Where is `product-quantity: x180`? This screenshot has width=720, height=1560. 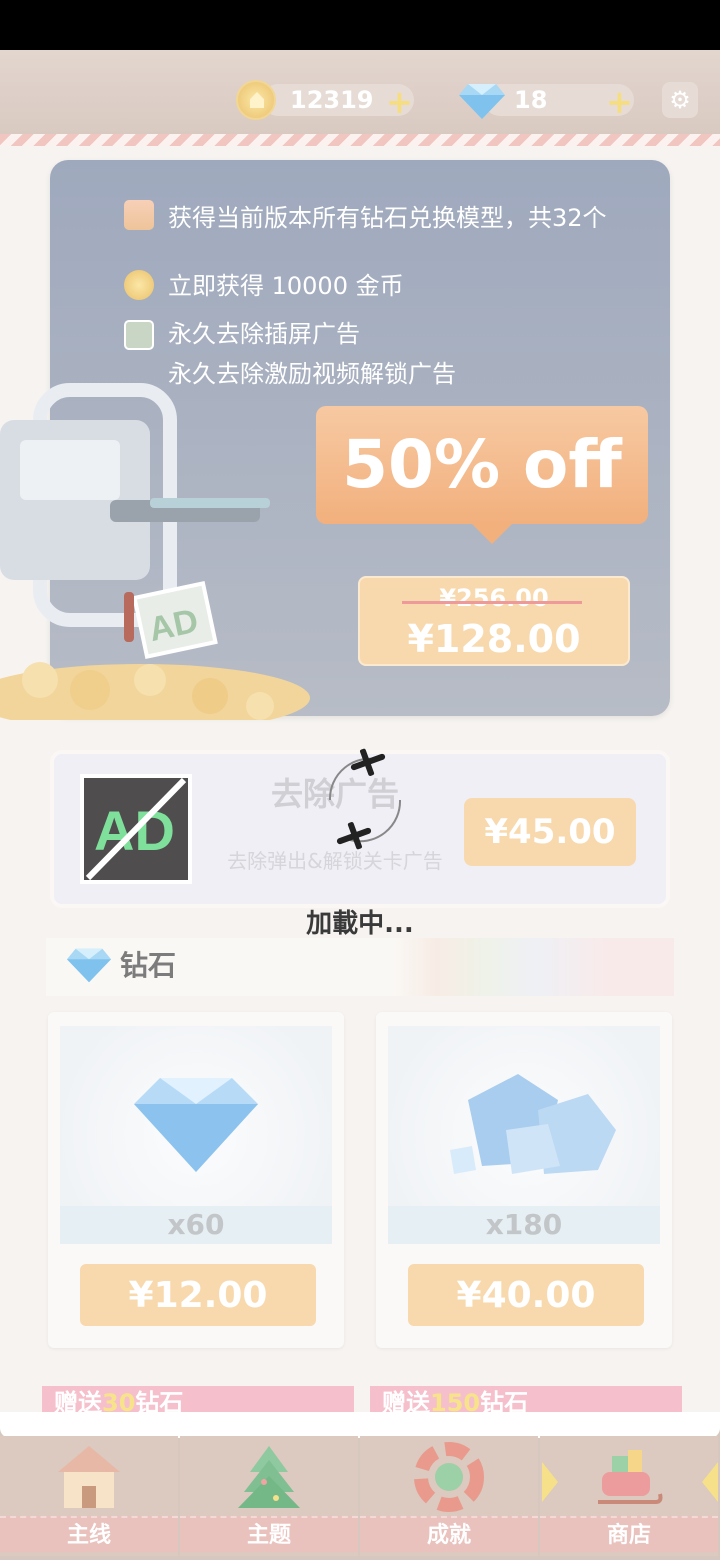
product-quantity: x180 is located at coordinates (524, 1225).